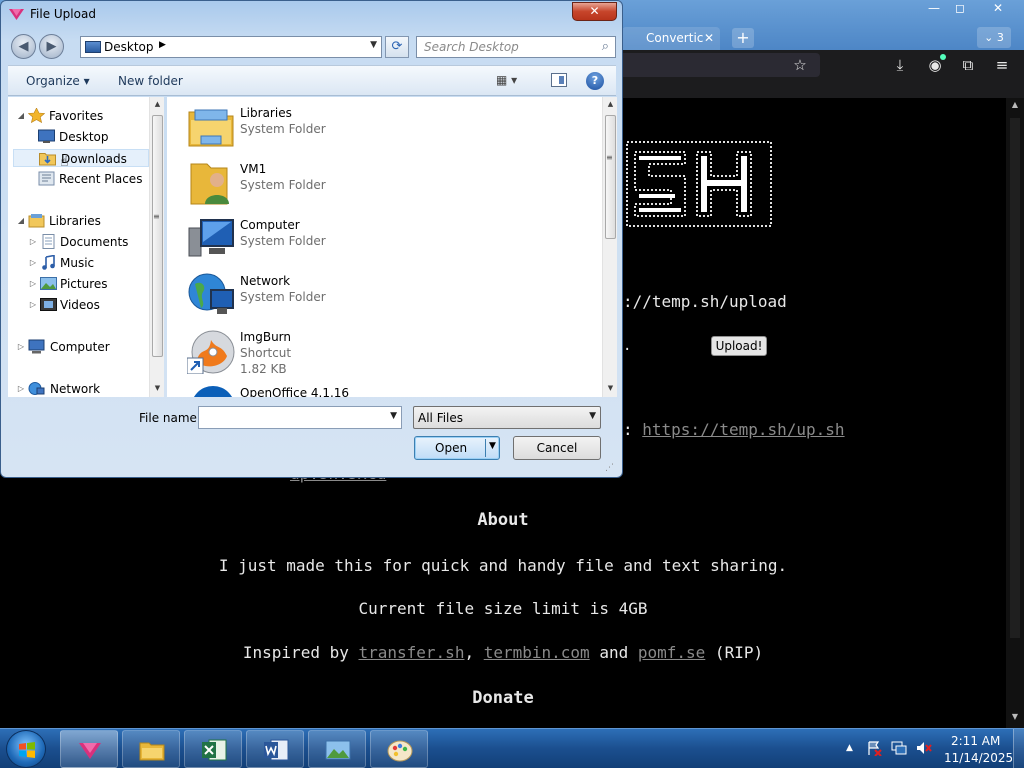 Image resolution: width=1024 pixels, height=768 pixels. I want to click on address-location: Desktop, so click(129, 47).